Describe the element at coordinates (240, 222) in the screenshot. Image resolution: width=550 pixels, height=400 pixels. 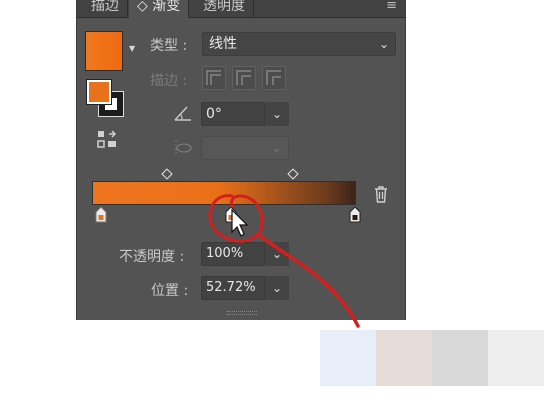
I see `mouse-cursor-icon` at that location.